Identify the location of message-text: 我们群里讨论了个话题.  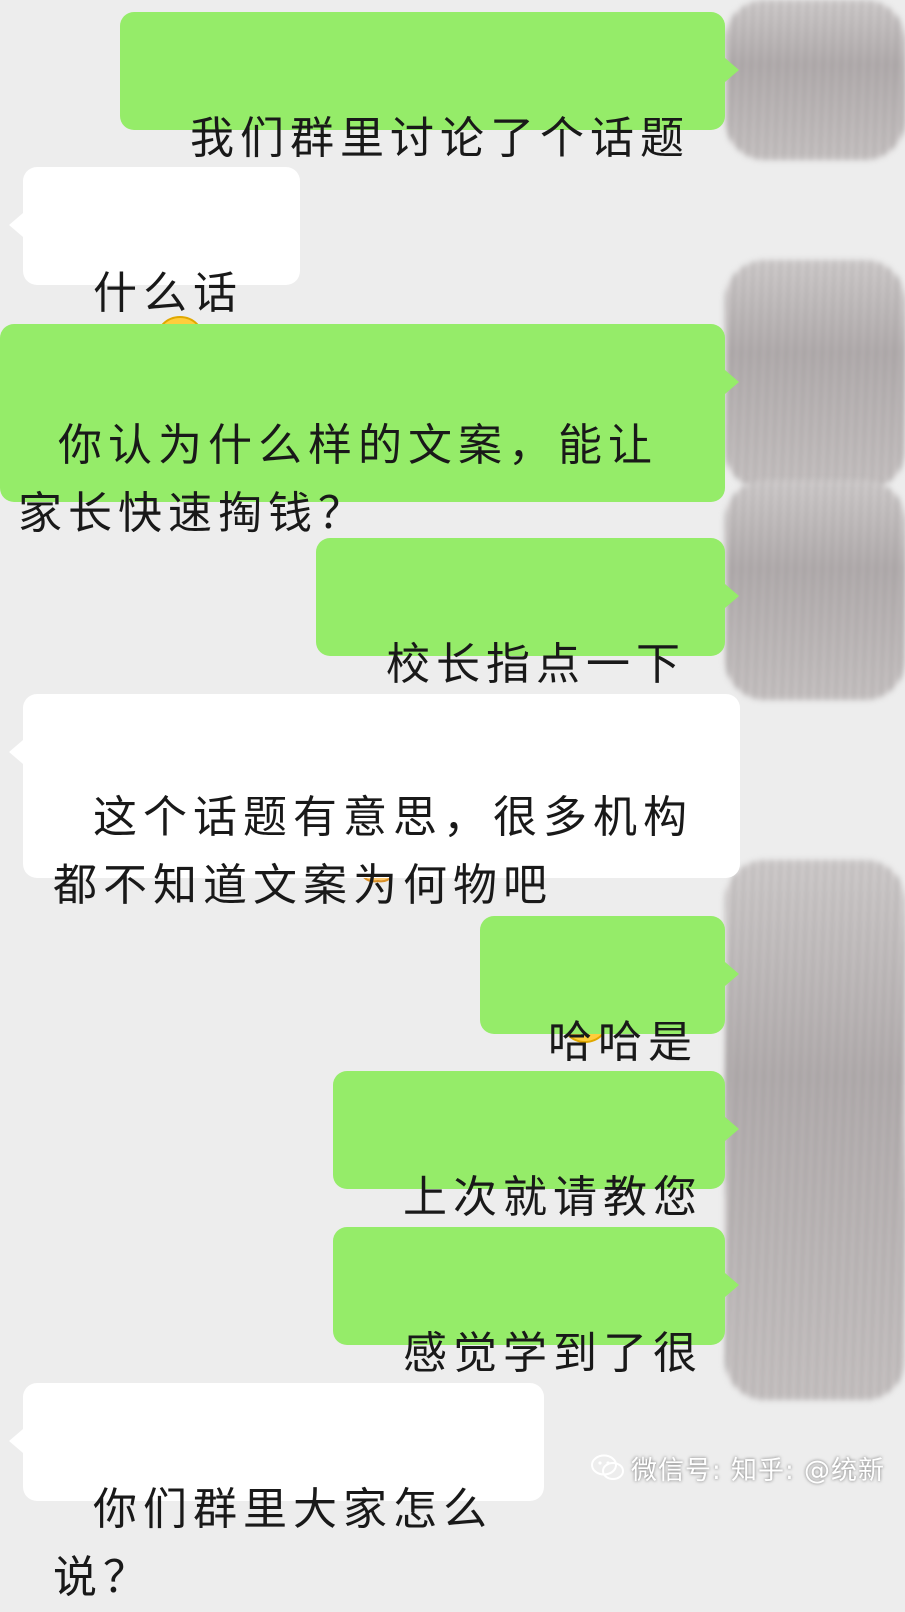
(439, 138).